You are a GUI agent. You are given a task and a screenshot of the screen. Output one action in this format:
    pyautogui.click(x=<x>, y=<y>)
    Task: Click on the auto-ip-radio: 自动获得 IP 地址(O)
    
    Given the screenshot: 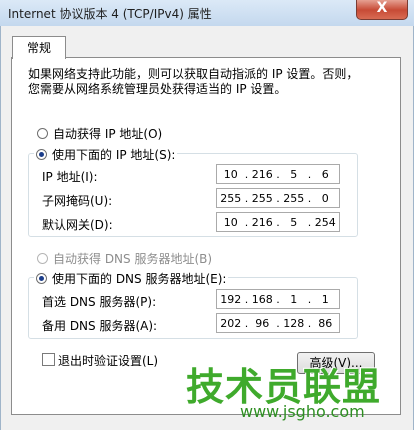 What is the action you would take?
    pyautogui.click(x=99, y=133)
    